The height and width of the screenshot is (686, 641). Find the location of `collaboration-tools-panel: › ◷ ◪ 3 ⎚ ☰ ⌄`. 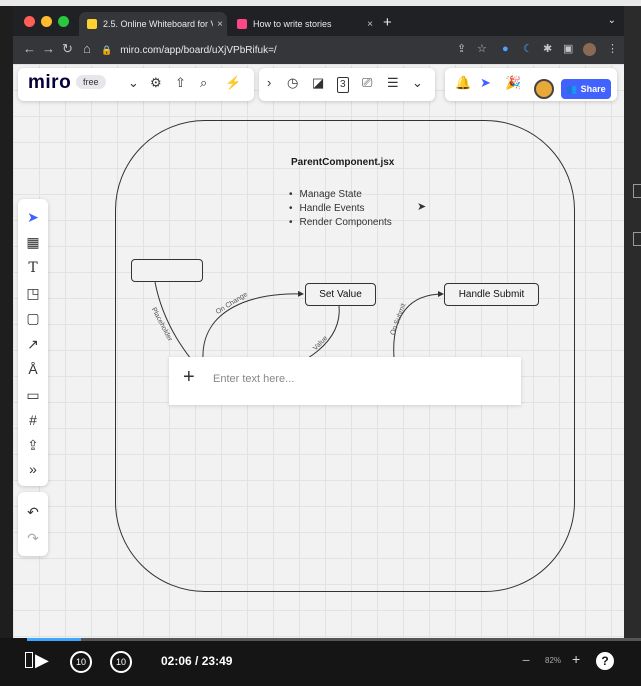

collaboration-tools-panel: › ◷ ◪ 3 ⎚ ☰ ⌄ is located at coordinates (347, 84).